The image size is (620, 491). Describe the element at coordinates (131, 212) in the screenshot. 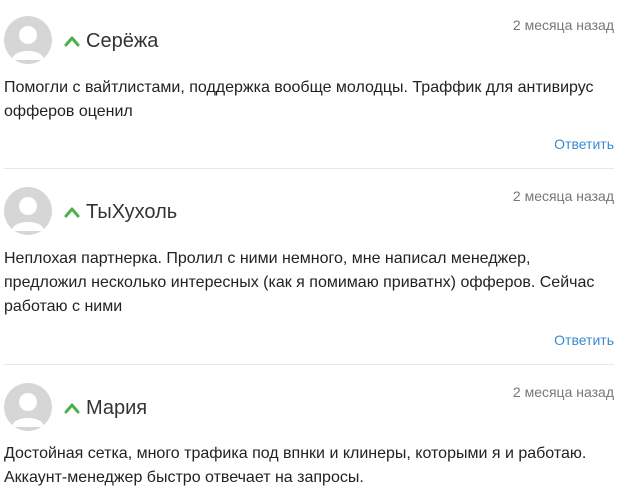

I see `author-name: ТыХухоль` at that location.